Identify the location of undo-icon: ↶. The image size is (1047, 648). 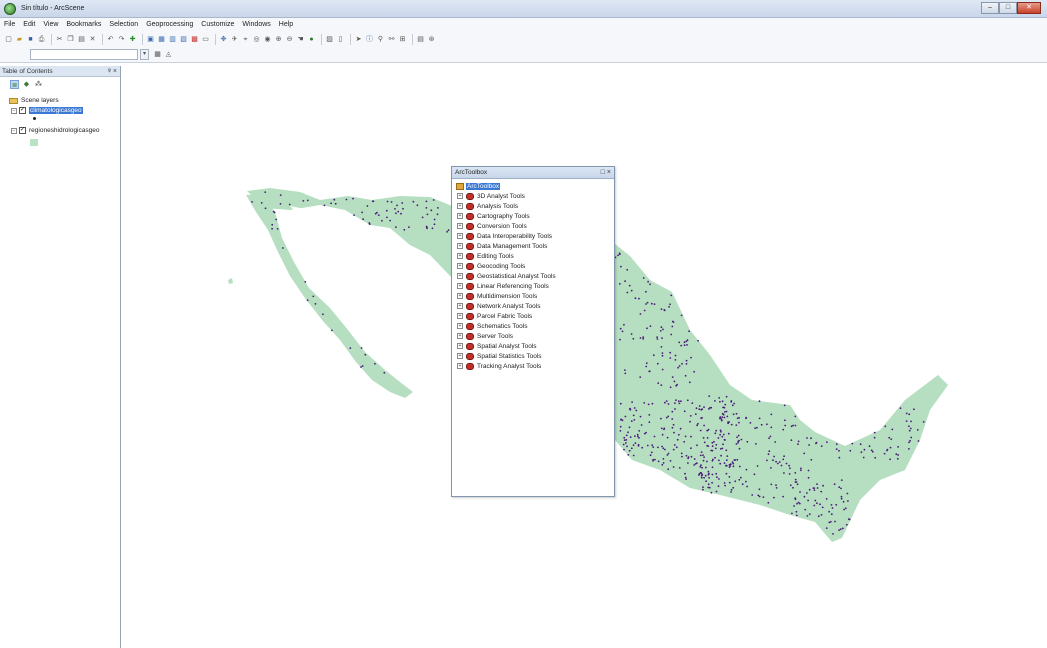
(110, 39).